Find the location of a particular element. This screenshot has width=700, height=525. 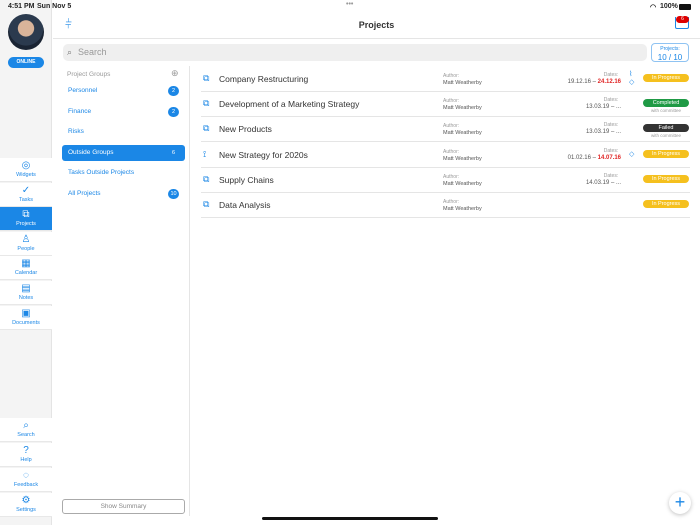

nav-projects: ⧉ Projects is located at coordinates (26, 219).